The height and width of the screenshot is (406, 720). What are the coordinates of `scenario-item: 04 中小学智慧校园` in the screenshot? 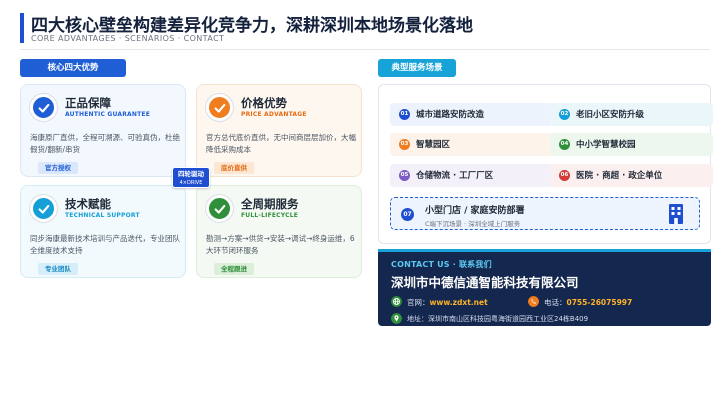 It's located at (631, 144).